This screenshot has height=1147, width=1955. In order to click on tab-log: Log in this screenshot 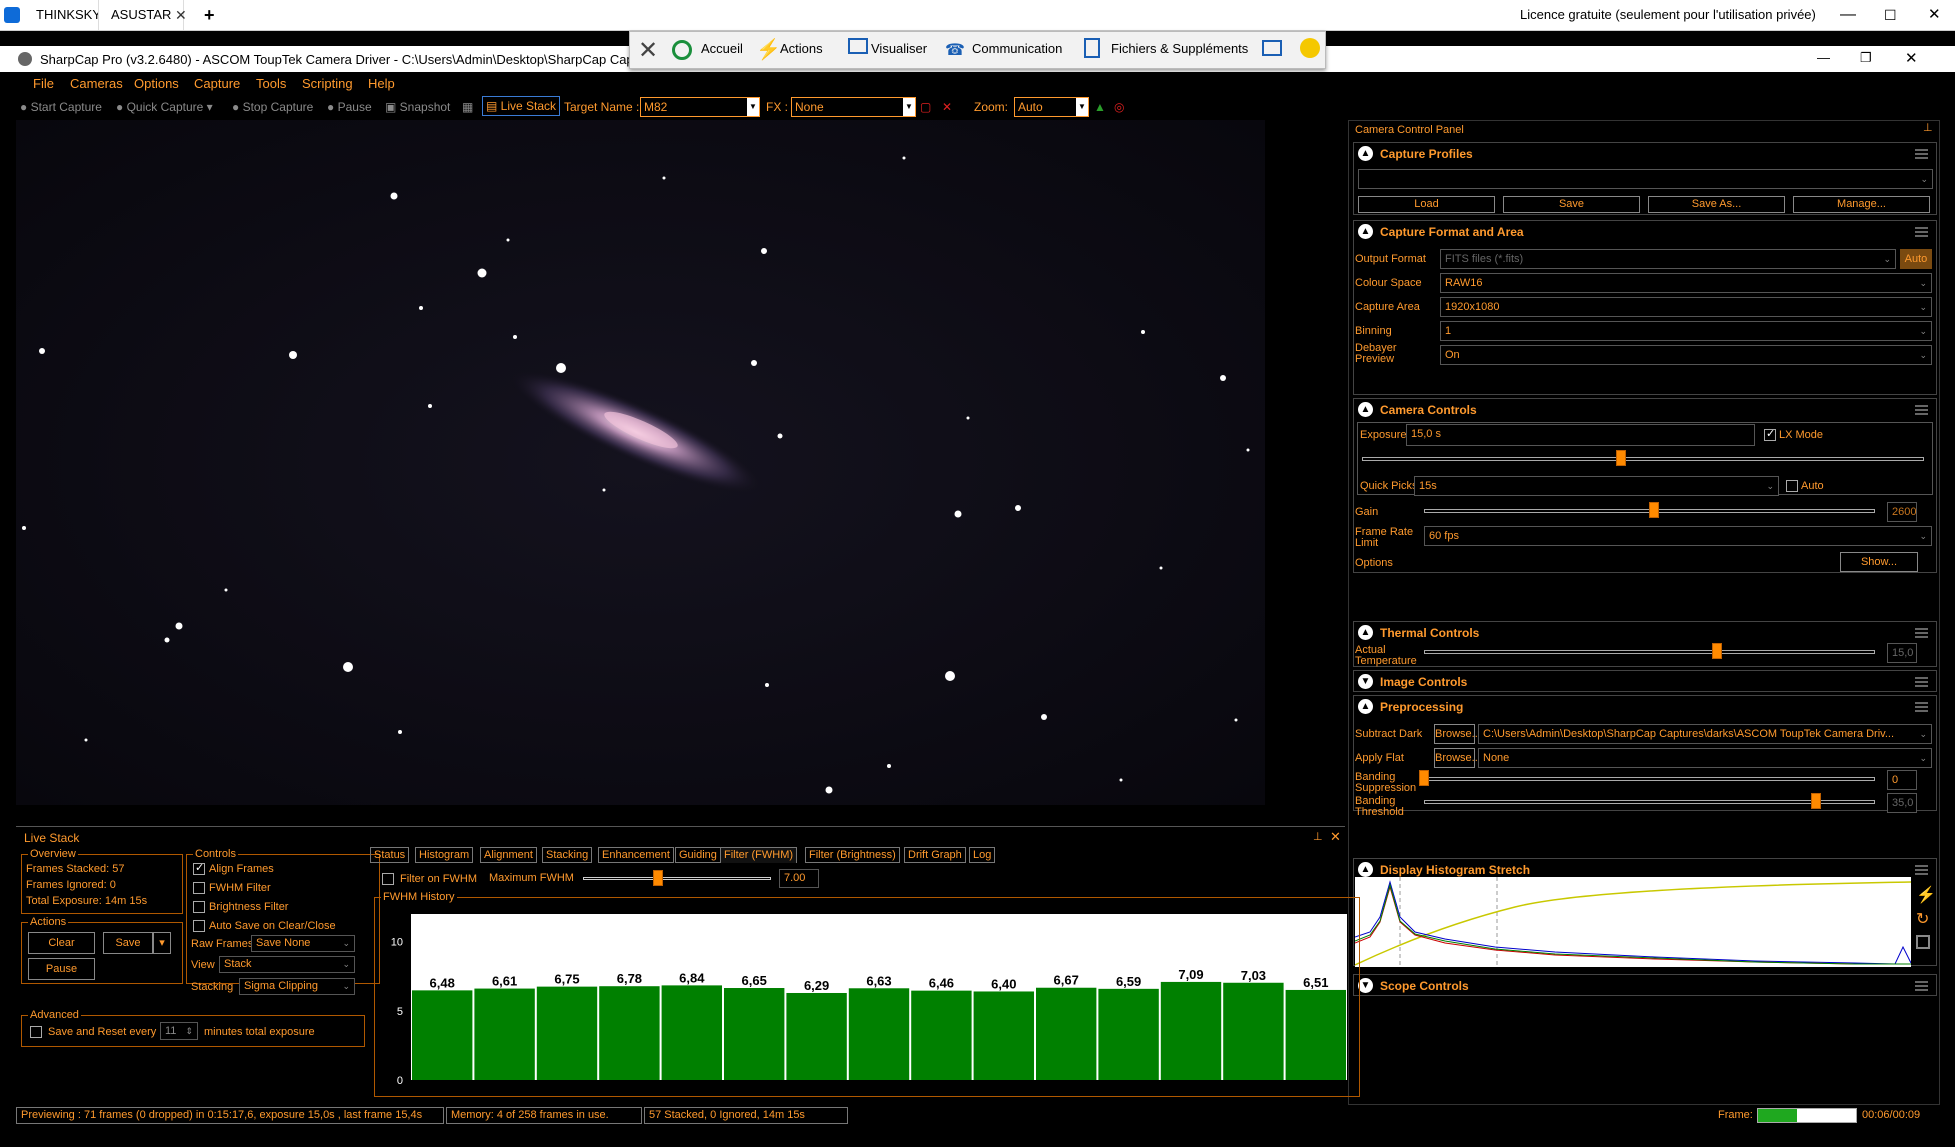, I will do `click(982, 855)`.